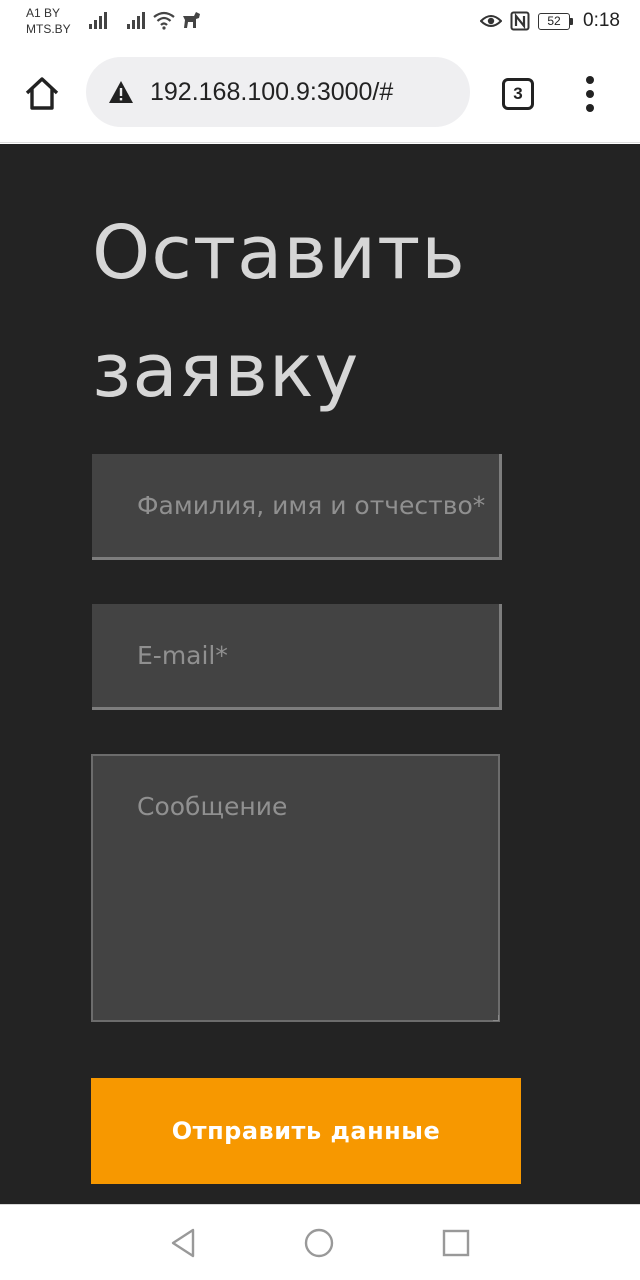 This screenshot has width=640, height=1280. Describe the element at coordinates (491, 21) in the screenshot. I see `eye-icon` at that location.